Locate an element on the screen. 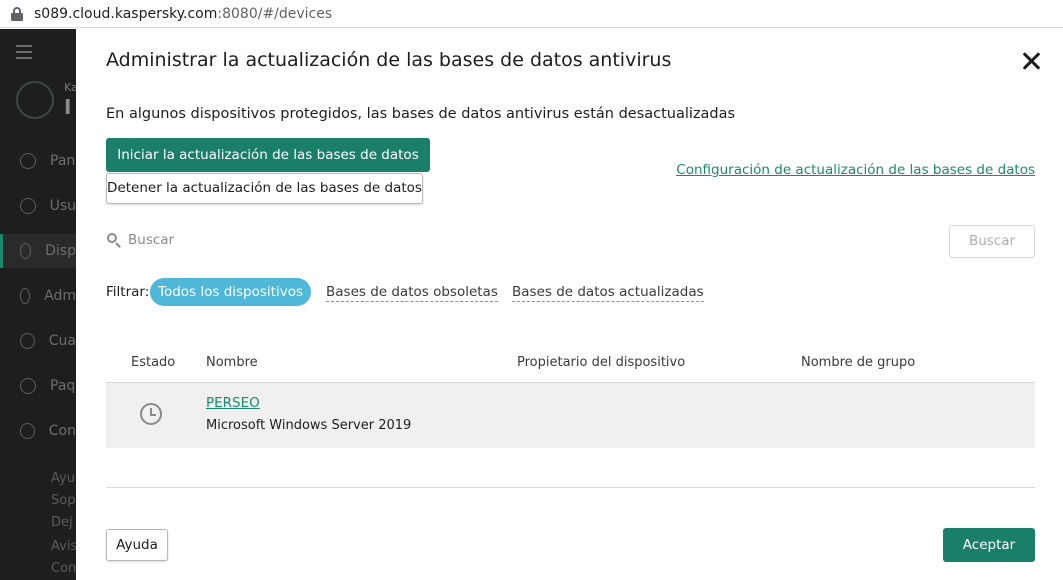 The image size is (1063, 580). hamburger-menu-icon is located at coordinates (24, 54).